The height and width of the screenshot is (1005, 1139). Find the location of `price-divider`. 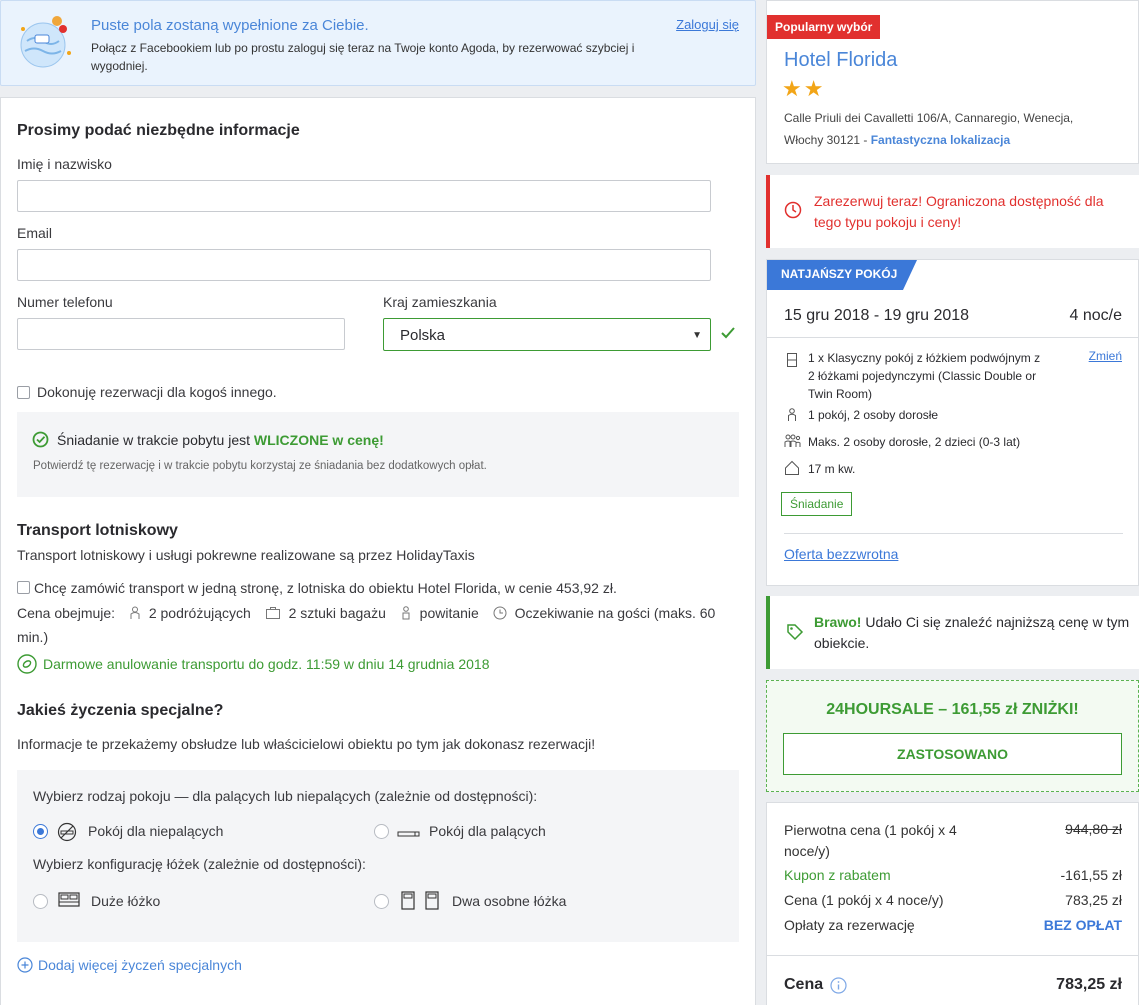

price-divider is located at coordinates (952, 955).